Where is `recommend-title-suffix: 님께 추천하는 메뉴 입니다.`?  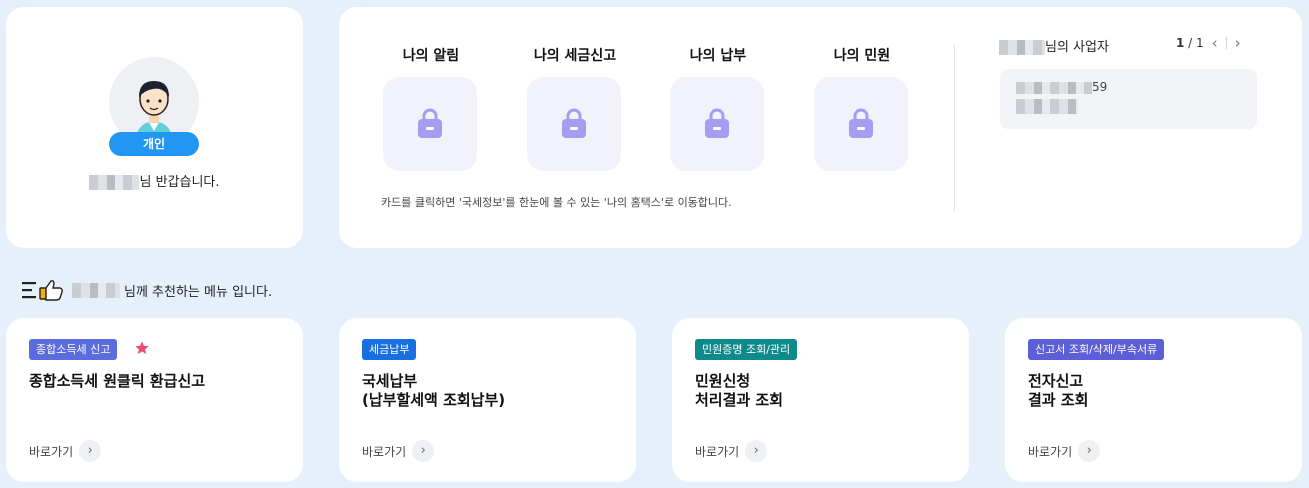
recommend-title-suffix: 님께 추천하는 메뉴 입니다. is located at coordinates (198, 292).